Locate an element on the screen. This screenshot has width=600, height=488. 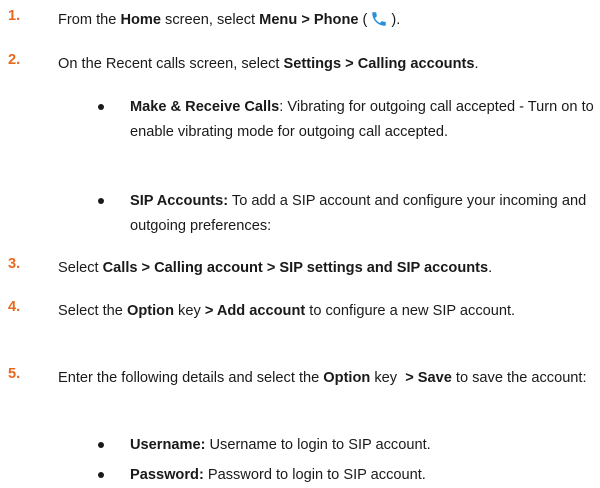
text-run: On the Recent calls screen, select is located at coordinates (171, 64).